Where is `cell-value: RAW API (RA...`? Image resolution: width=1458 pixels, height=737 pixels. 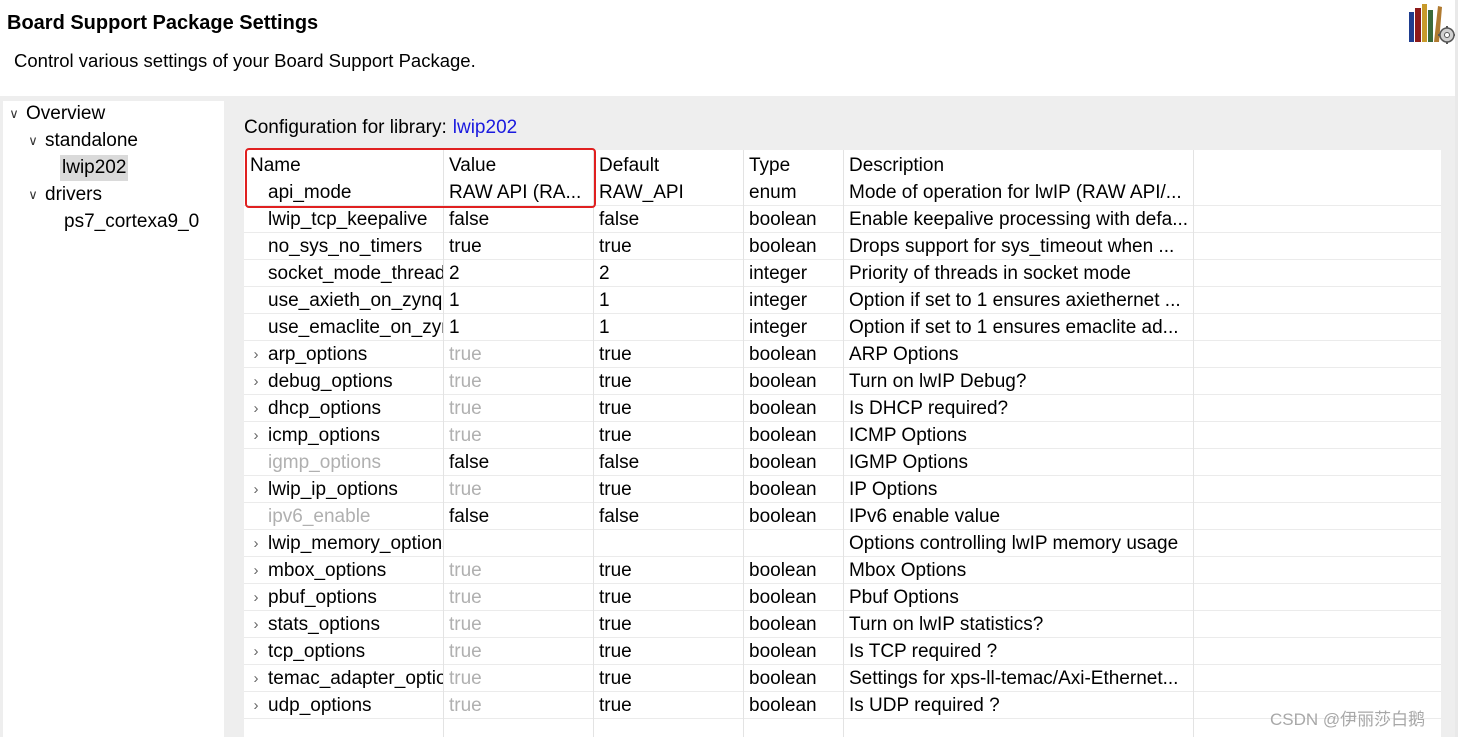
cell-value: RAW API (RA... is located at coordinates (518, 192).